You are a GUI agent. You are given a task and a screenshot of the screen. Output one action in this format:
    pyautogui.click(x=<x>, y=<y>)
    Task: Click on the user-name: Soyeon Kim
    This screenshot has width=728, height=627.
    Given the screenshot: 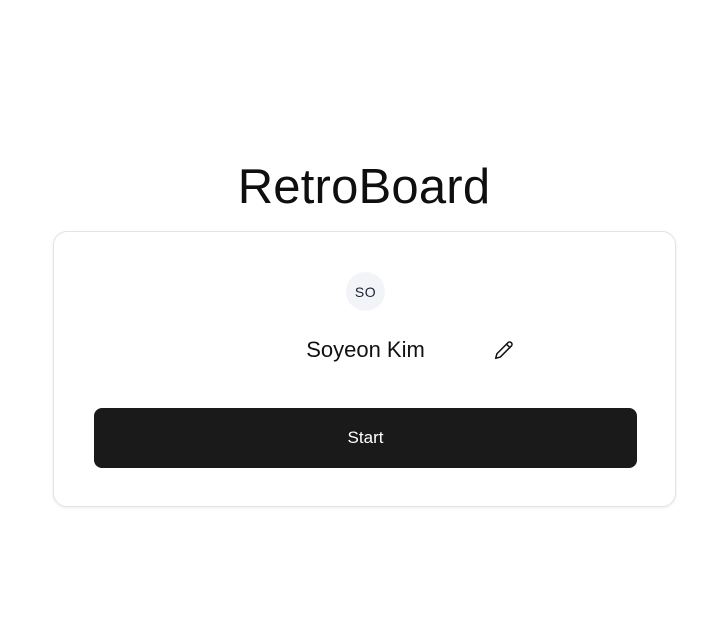 What is the action you would take?
    pyautogui.click(x=365, y=349)
    